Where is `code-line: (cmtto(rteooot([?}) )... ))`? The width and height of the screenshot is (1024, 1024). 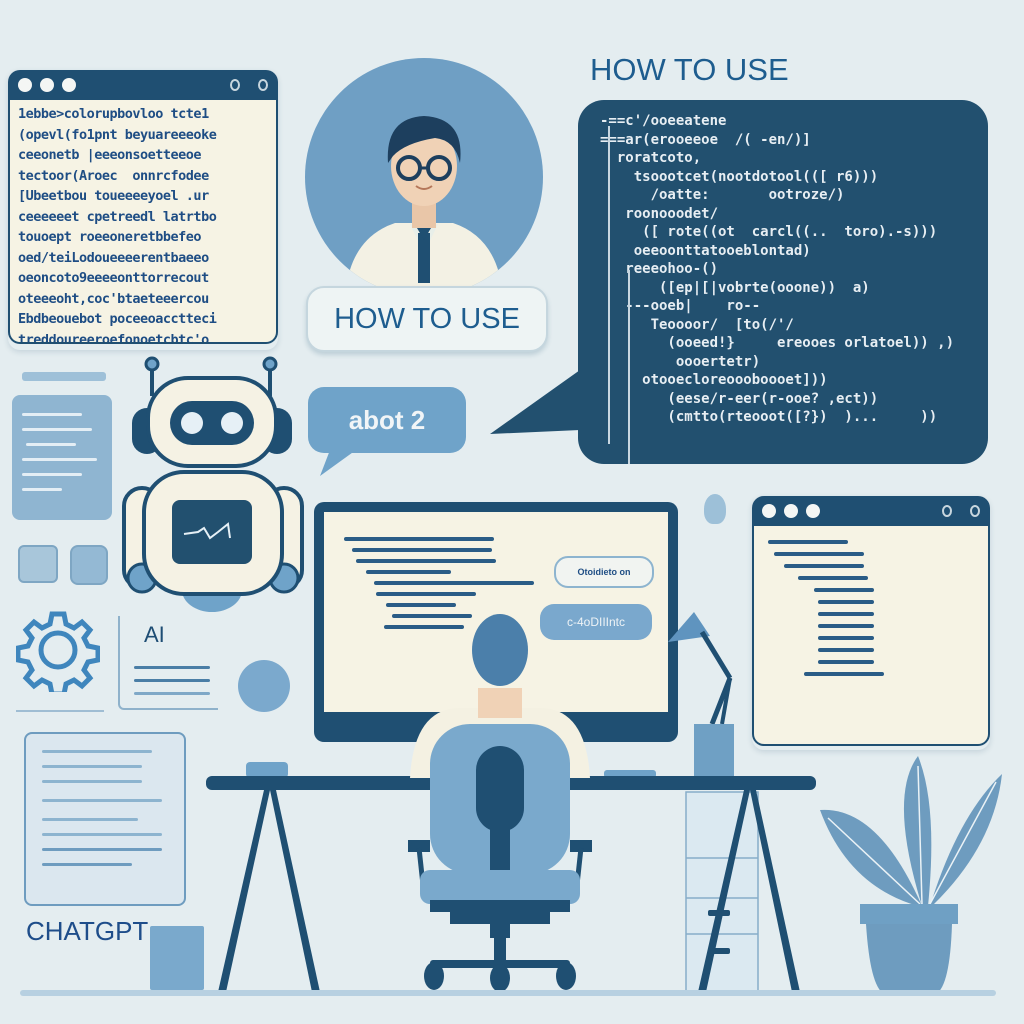 code-line: (cmtto(rteooot([?}) )... )) is located at coordinates (769, 417).